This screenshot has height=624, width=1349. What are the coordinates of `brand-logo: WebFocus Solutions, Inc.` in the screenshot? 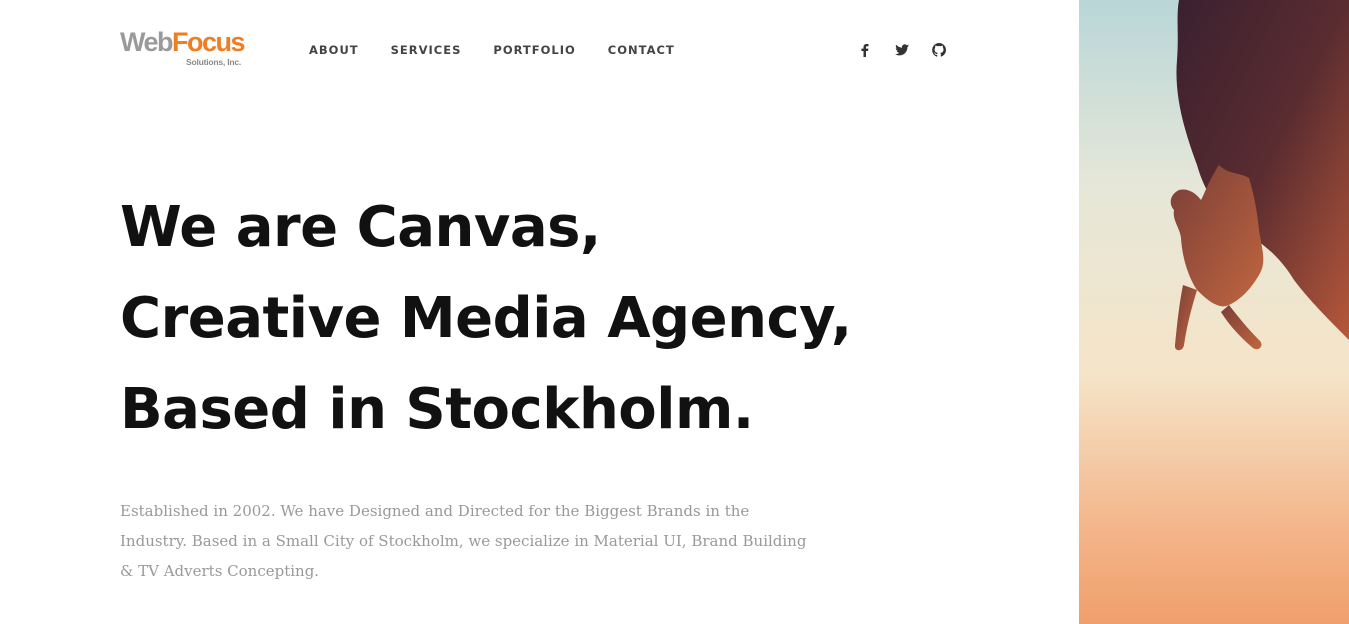 It's located at (185, 49).